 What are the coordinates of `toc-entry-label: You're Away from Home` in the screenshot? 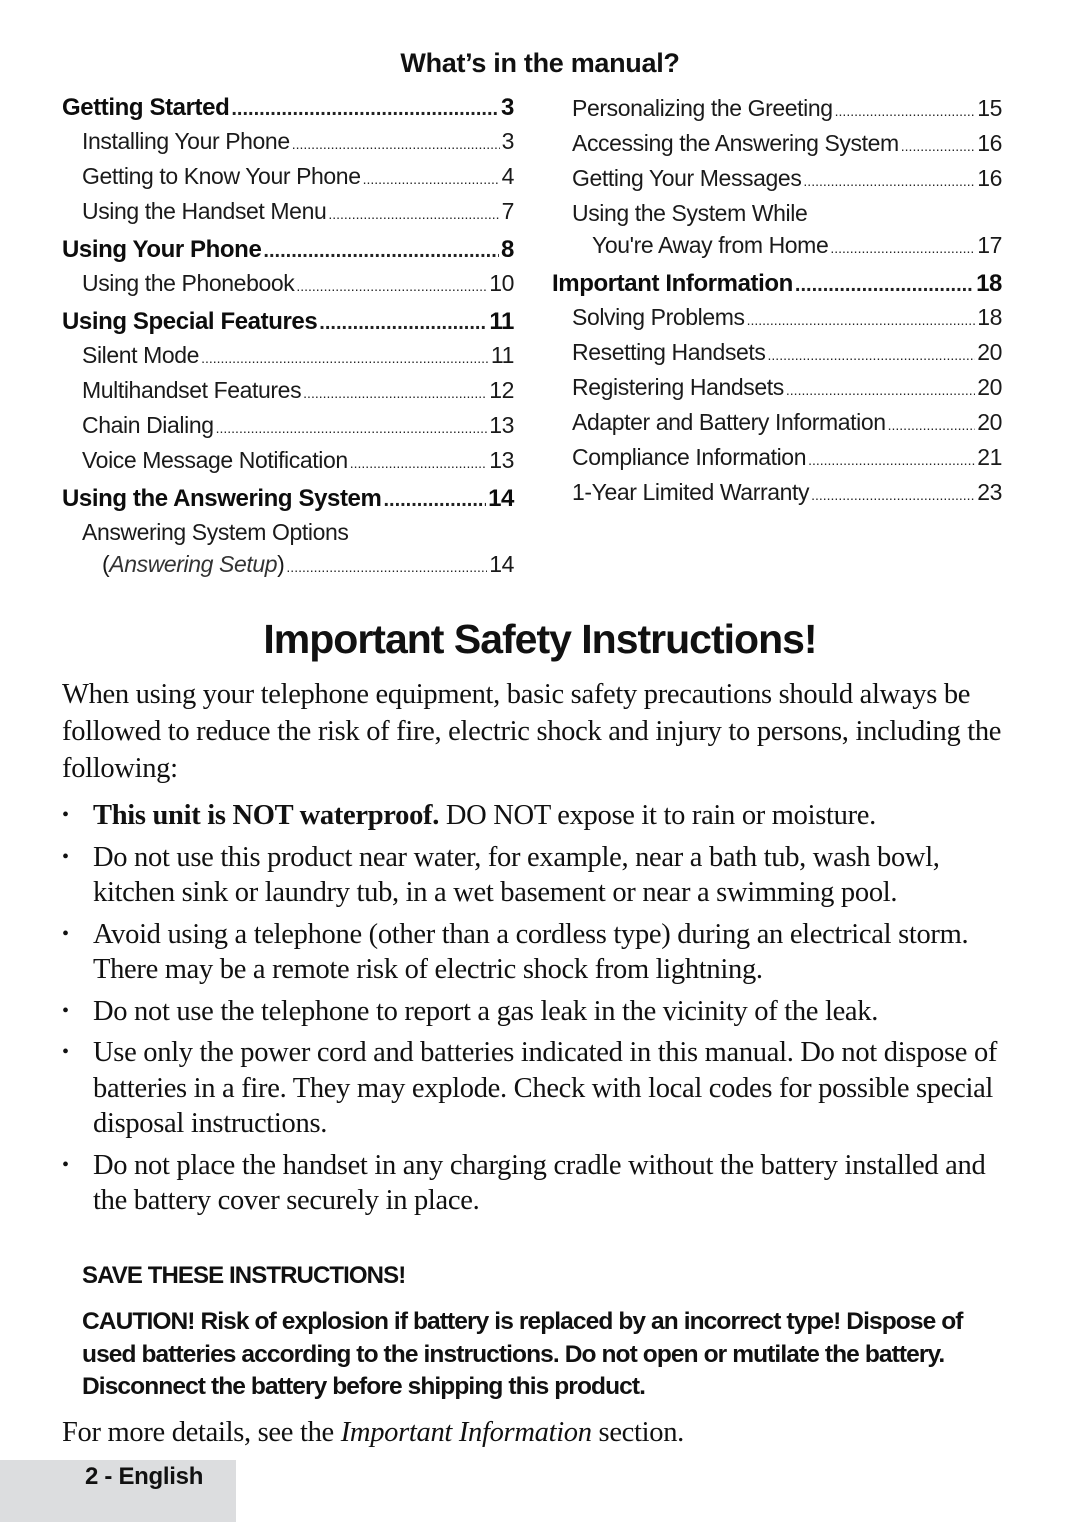 It's located at (710, 245).